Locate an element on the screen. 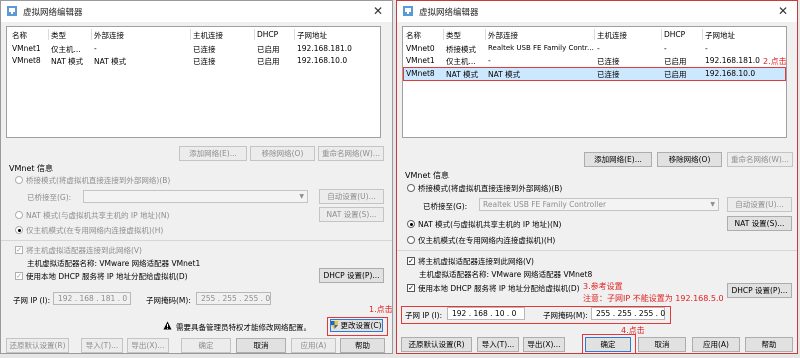 The image size is (800, 358). cell-name: VMnet0 is located at coordinates (420, 48).